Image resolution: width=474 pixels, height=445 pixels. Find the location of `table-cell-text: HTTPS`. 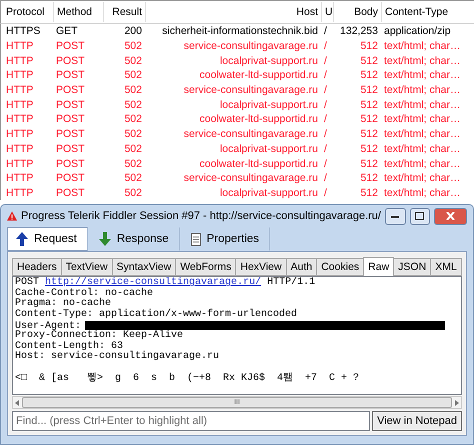

table-cell-text: HTTPS is located at coordinates (23, 31).